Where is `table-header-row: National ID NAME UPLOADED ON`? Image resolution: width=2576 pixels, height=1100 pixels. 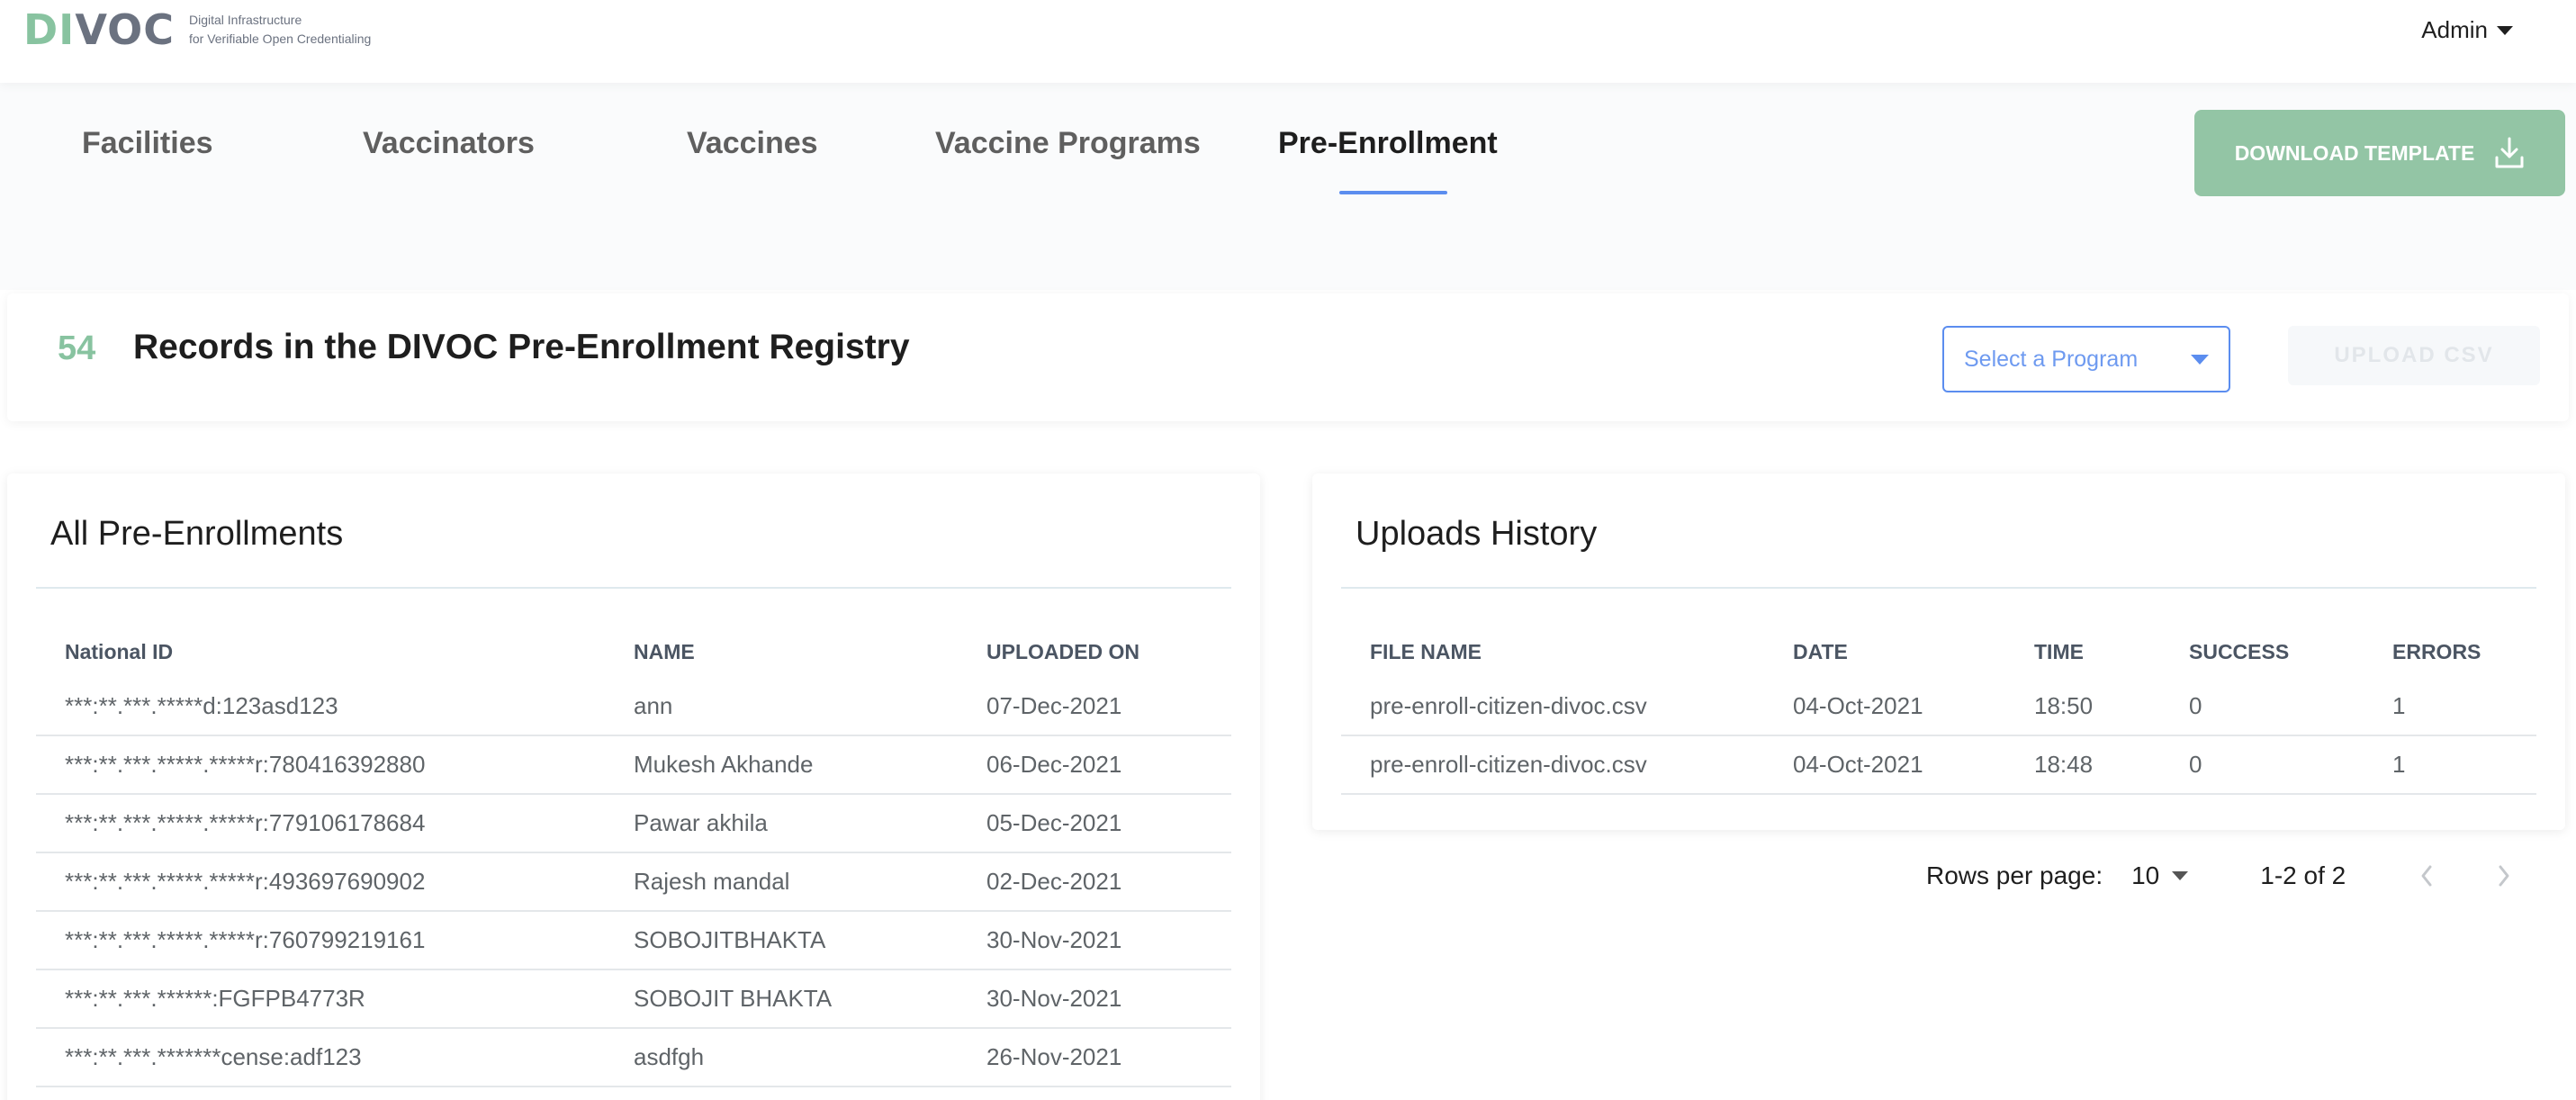
table-header-row: National ID NAME UPLOADED ON is located at coordinates (633, 652).